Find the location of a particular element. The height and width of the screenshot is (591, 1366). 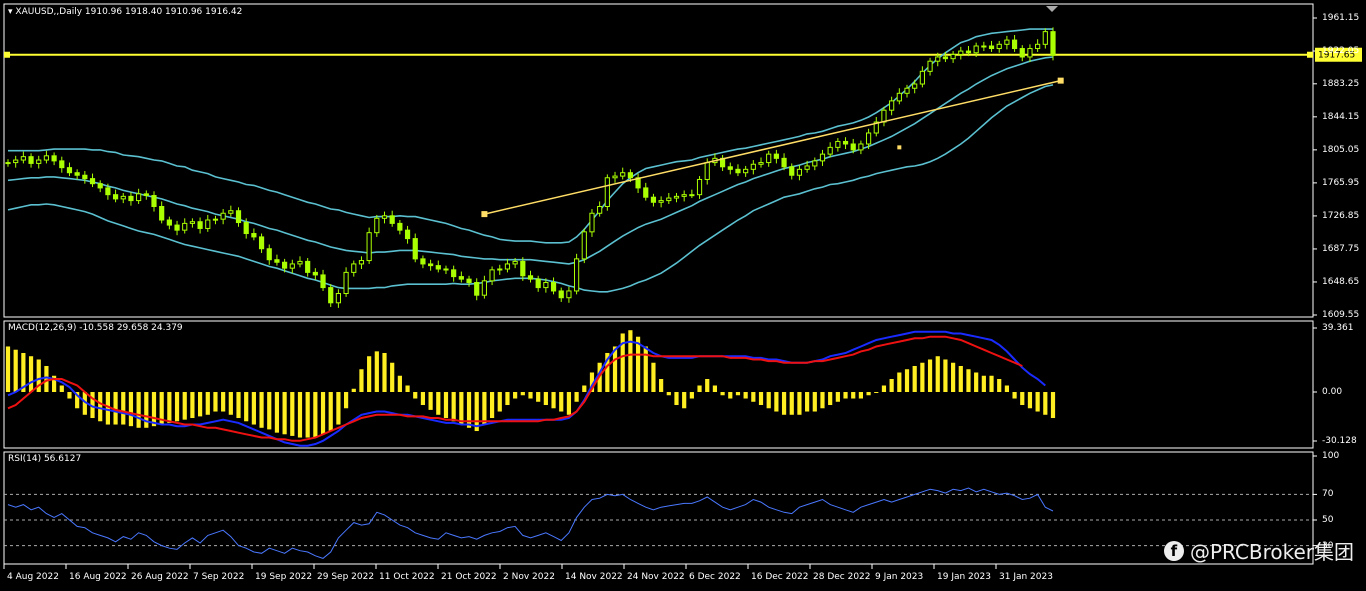

trendline is located at coordinates (772, 147).